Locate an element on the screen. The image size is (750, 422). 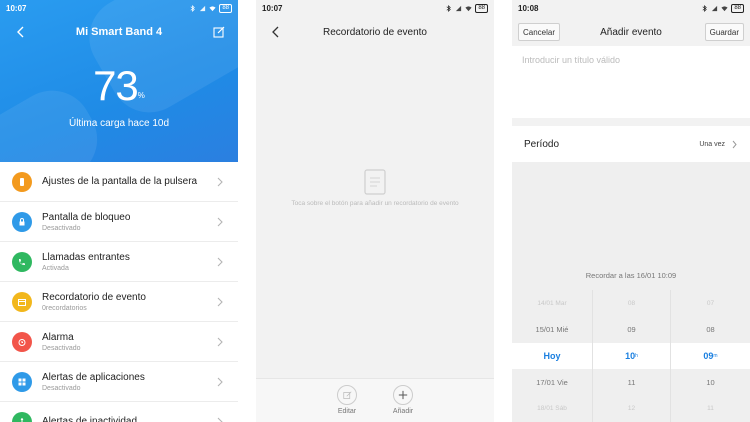
top-nav: Recordatorio de evento is located at coordinates (375, 32).